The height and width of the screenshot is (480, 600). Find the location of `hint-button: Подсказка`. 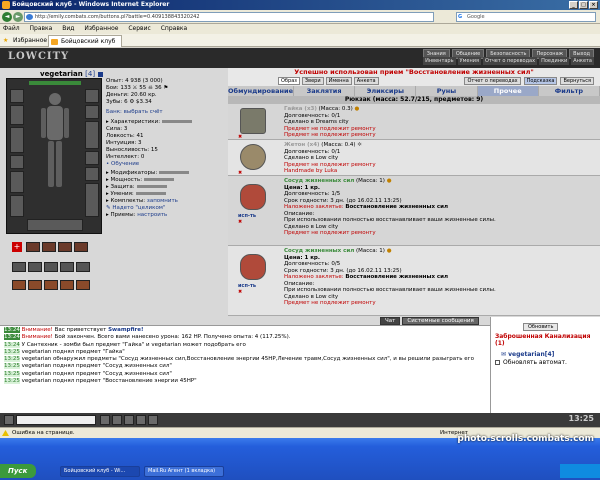

hint-button: Подсказка is located at coordinates (540, 81).